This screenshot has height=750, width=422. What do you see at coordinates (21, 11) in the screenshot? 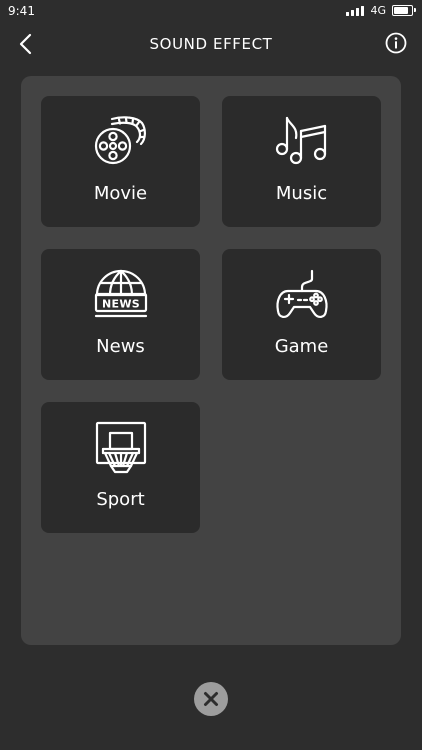
I see `status-time: 9:41` at bounding box center [21, 11].